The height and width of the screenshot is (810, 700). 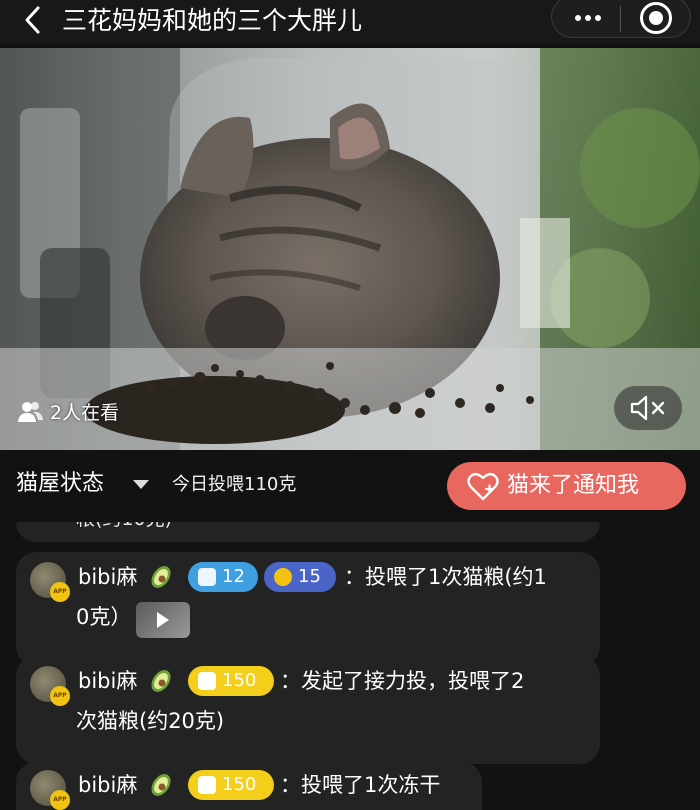 What do you see at coordinates (207, 577) in the screenshot?
I see `bowl-icon` at bounding box center [207, 577].